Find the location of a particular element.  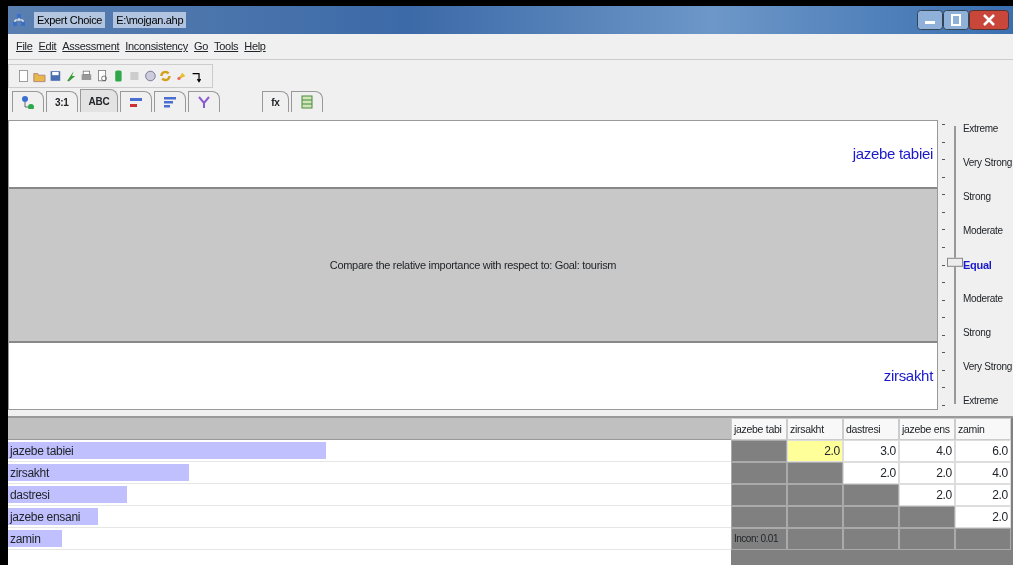

menu-item: Go is located at coordinates (201, 46).